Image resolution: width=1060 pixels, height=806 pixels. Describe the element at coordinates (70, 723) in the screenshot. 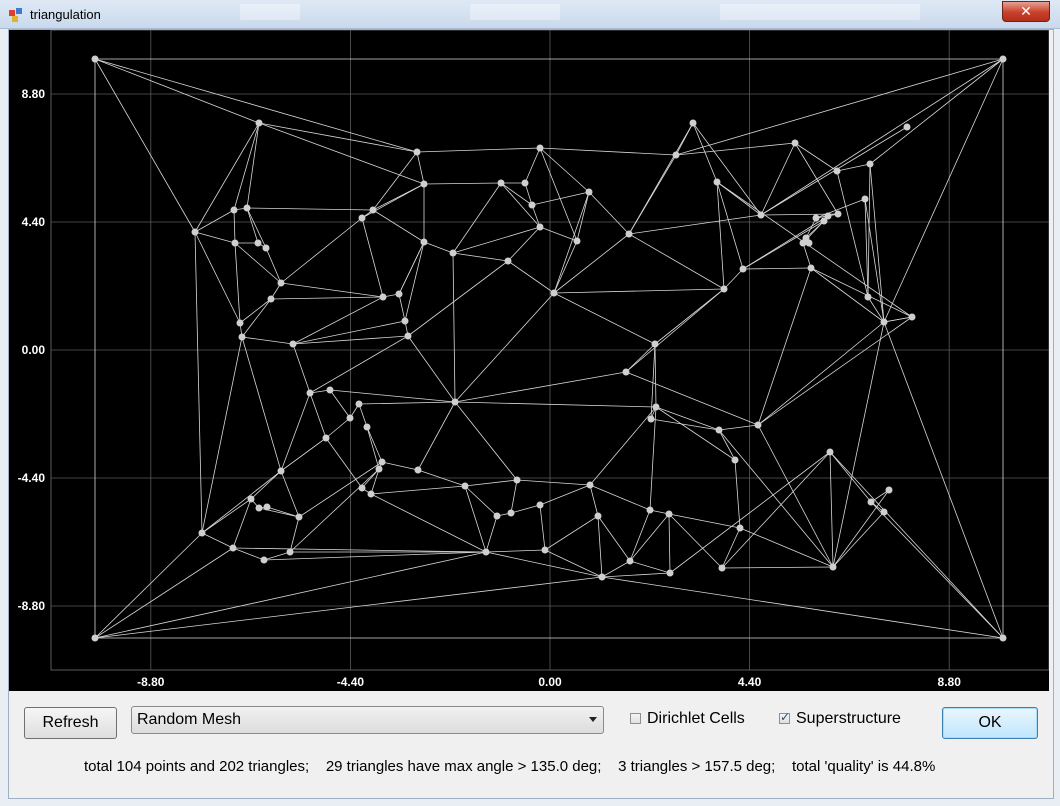

I see `refresh-button: Refresh` at that location.